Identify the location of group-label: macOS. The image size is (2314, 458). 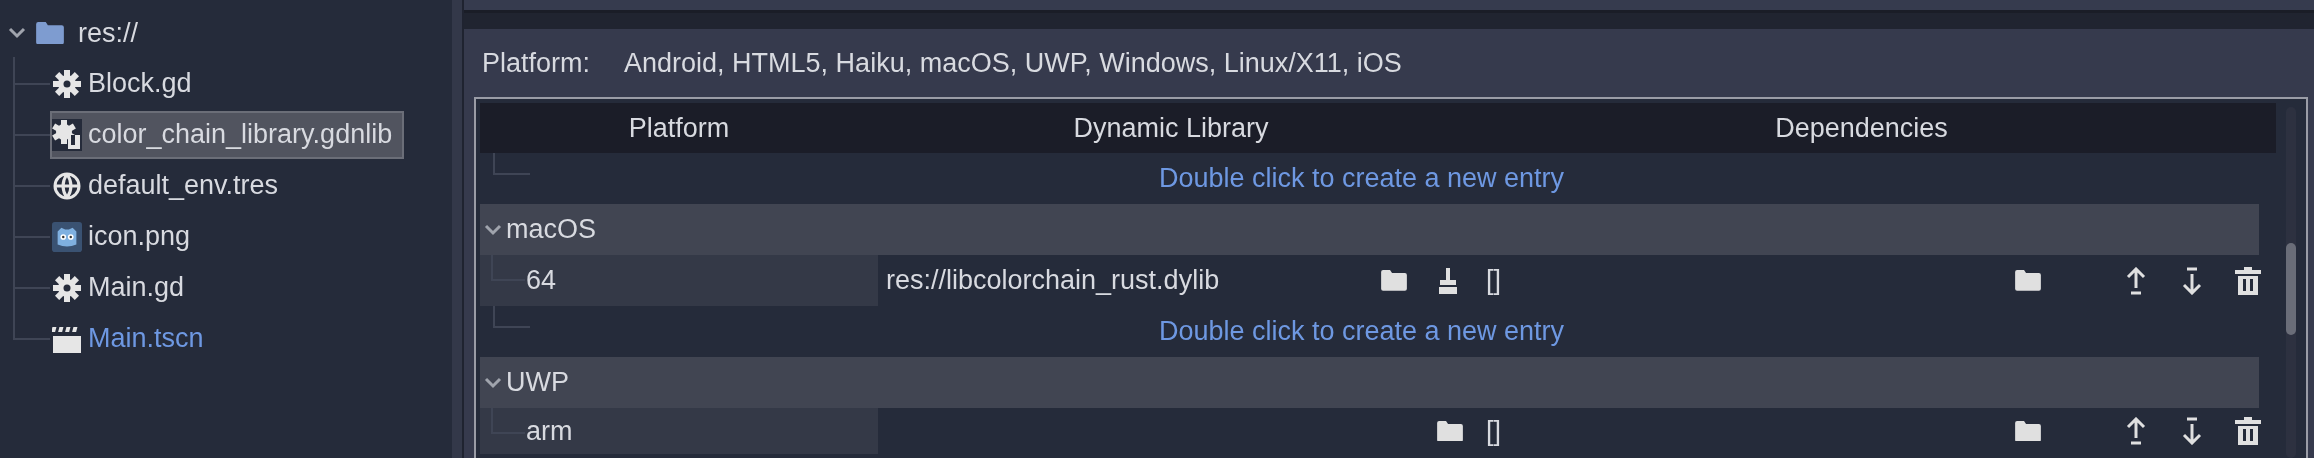
(551, 229).